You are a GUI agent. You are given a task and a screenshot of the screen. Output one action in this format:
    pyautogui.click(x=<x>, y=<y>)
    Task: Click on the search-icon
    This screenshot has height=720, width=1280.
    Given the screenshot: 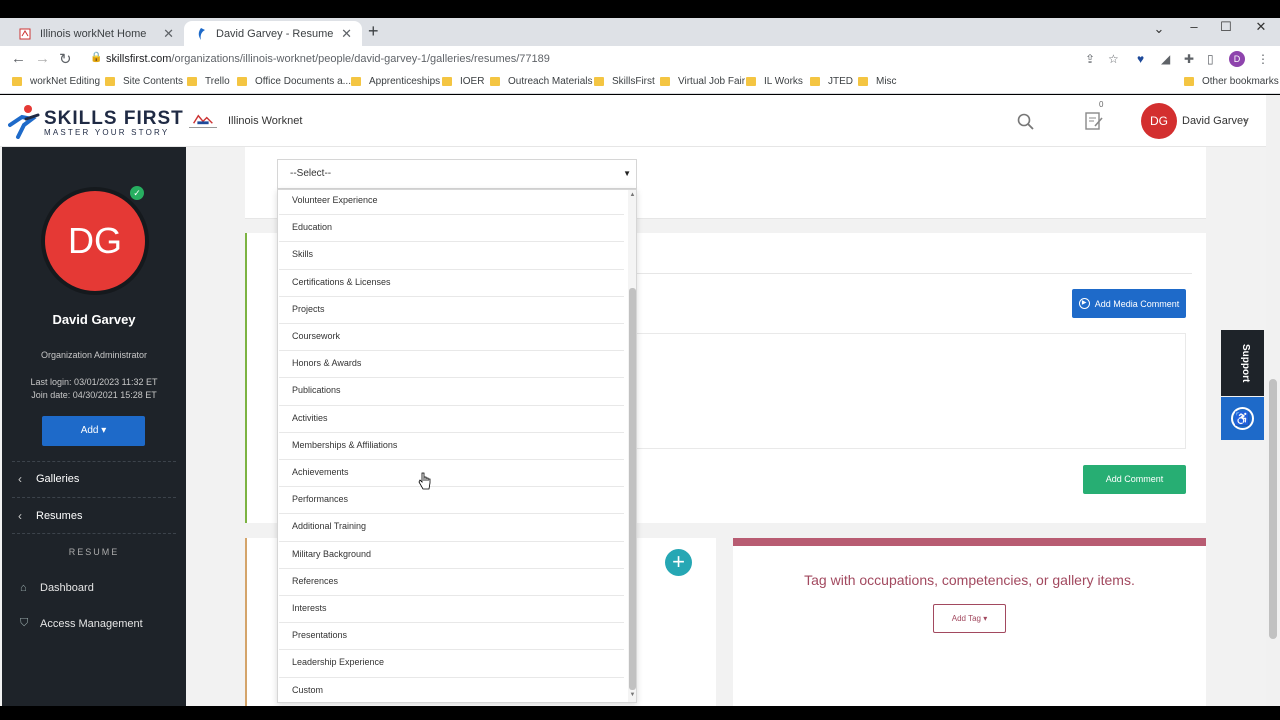 What is the action you would take?
    pyautogui.click(x=1026, y=122)
    